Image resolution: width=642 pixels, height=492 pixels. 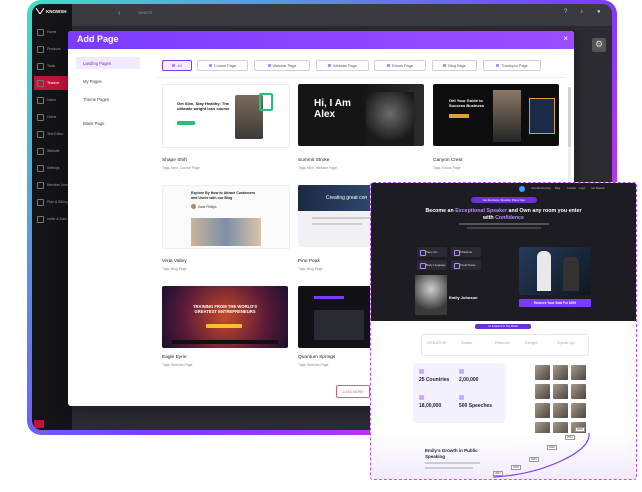 I want to click on sidebar-item-label: Plan & Billing, so click(x=57, y=202).